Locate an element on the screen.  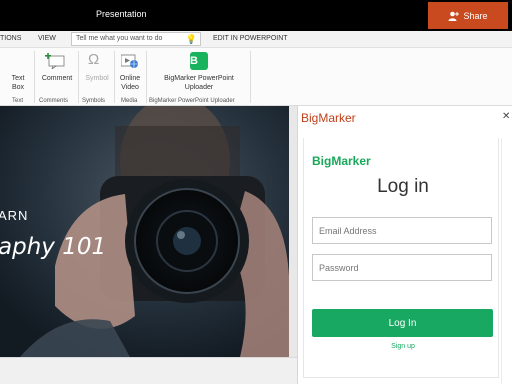
text-box-button: Text Box is located at coordinates (18, 83).